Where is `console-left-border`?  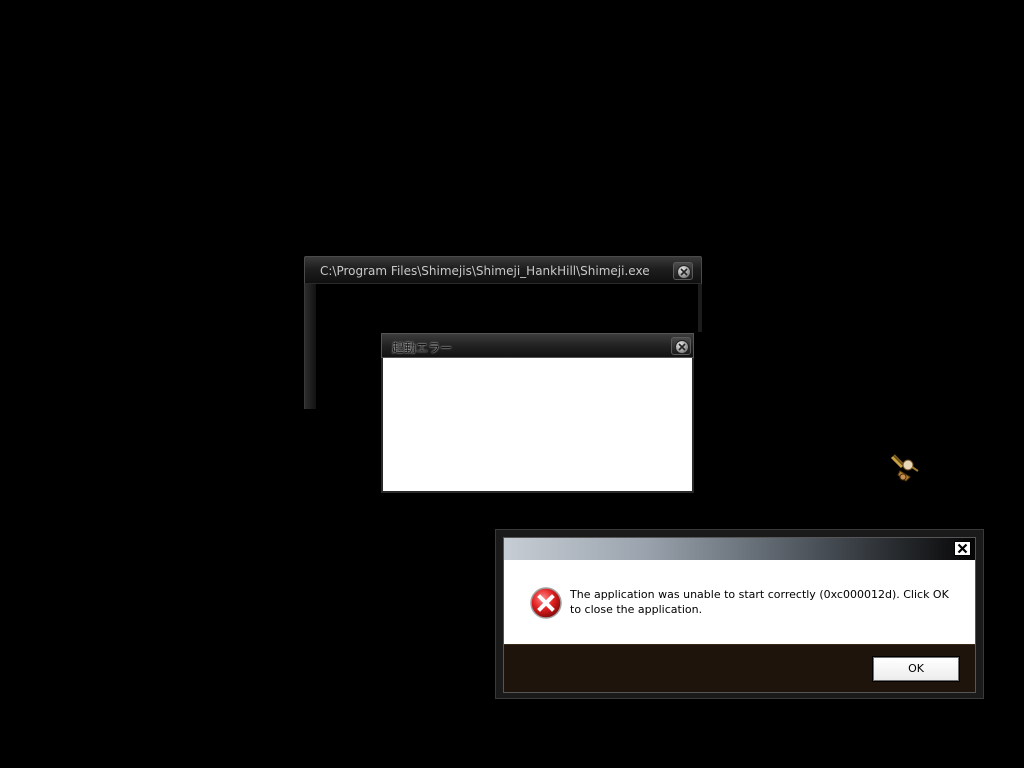 console-left-border is located at coordinates (310, 346).